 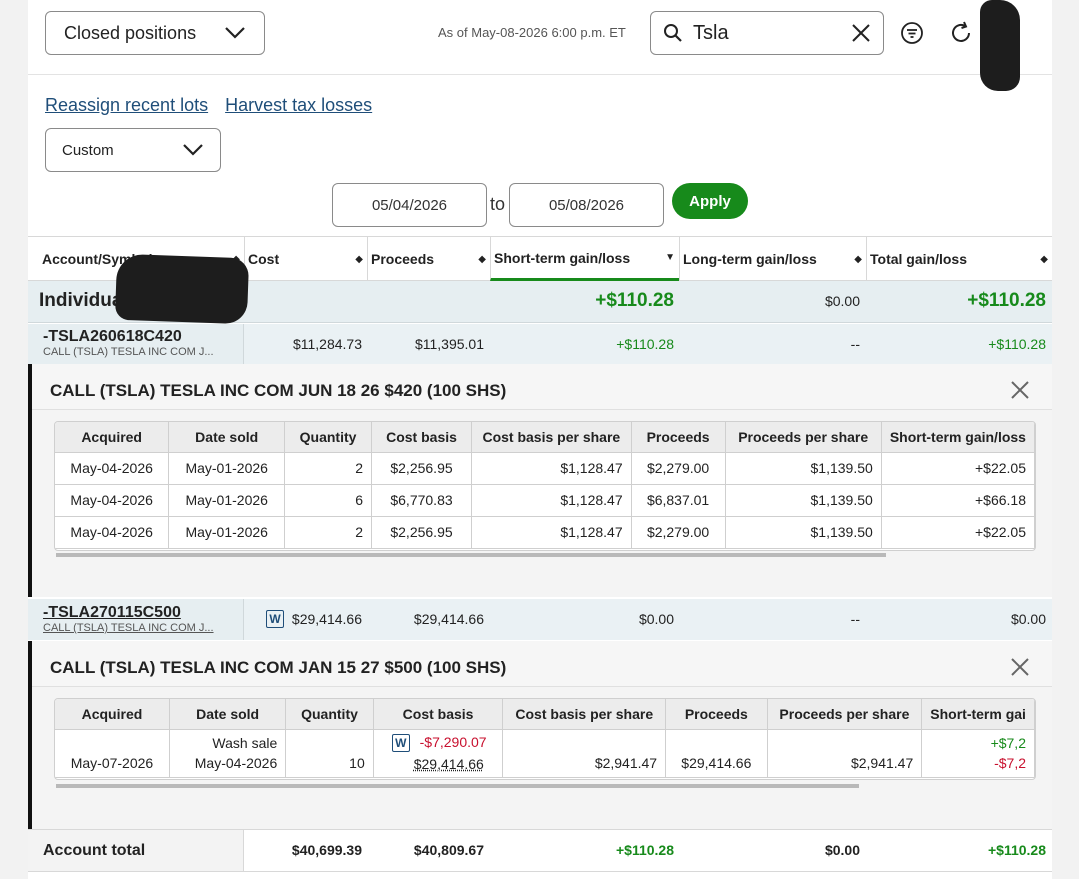 What do you see at coordinates (1010, 763) in the screenshot?
I see `lot-short-term-loss: -$7,2` at bounding box center [1010, 763].